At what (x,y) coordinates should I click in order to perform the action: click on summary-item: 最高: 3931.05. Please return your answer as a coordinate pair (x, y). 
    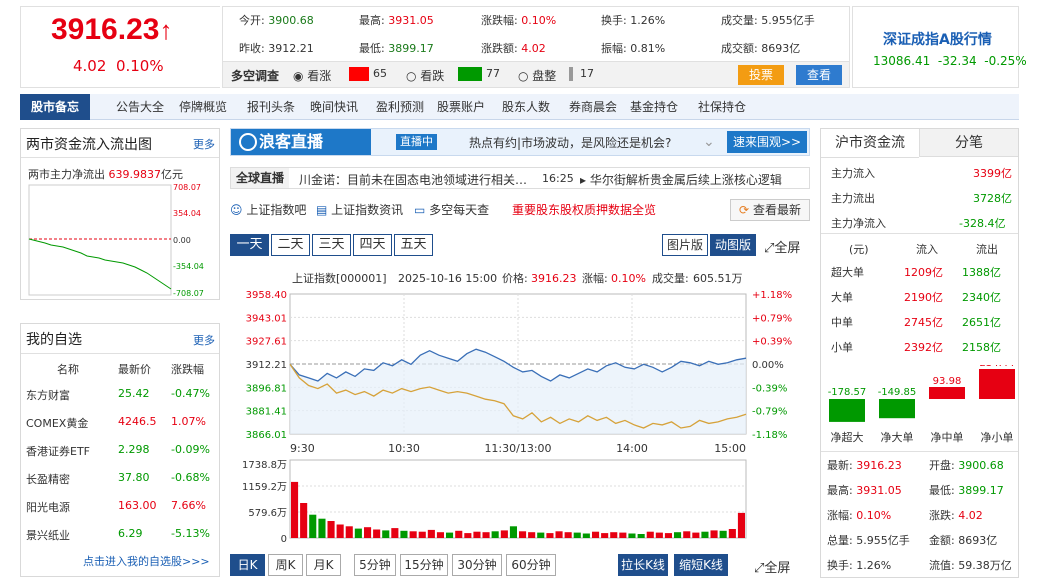
    Looking at the image, I should click on (864, 490).